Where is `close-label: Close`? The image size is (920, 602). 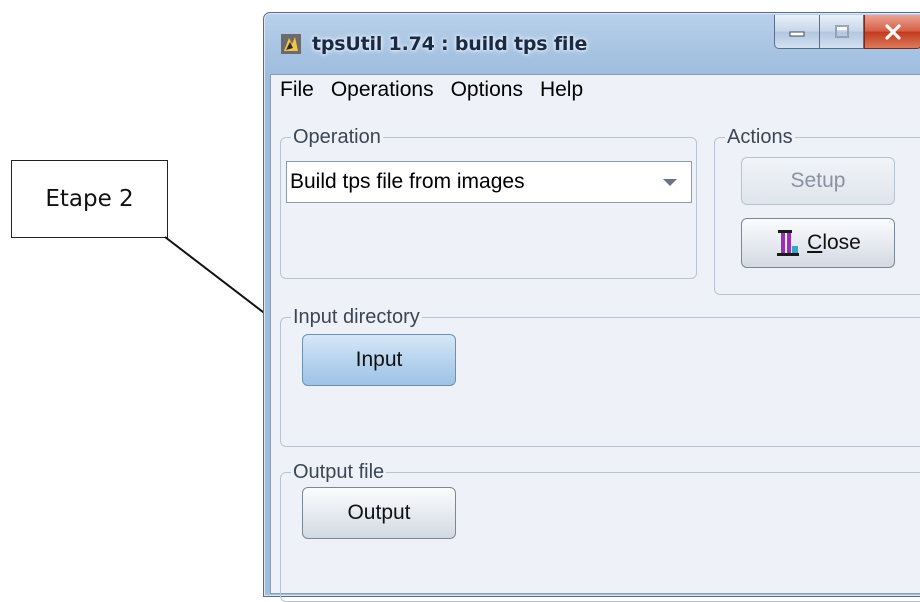 close-label: Close is located at coordinates (834, 242).